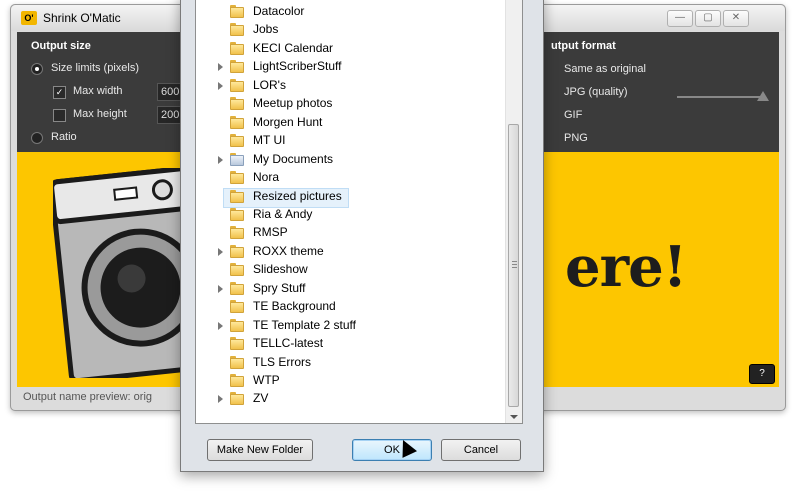  I want to click on app-icon: O', so click(29, 18).